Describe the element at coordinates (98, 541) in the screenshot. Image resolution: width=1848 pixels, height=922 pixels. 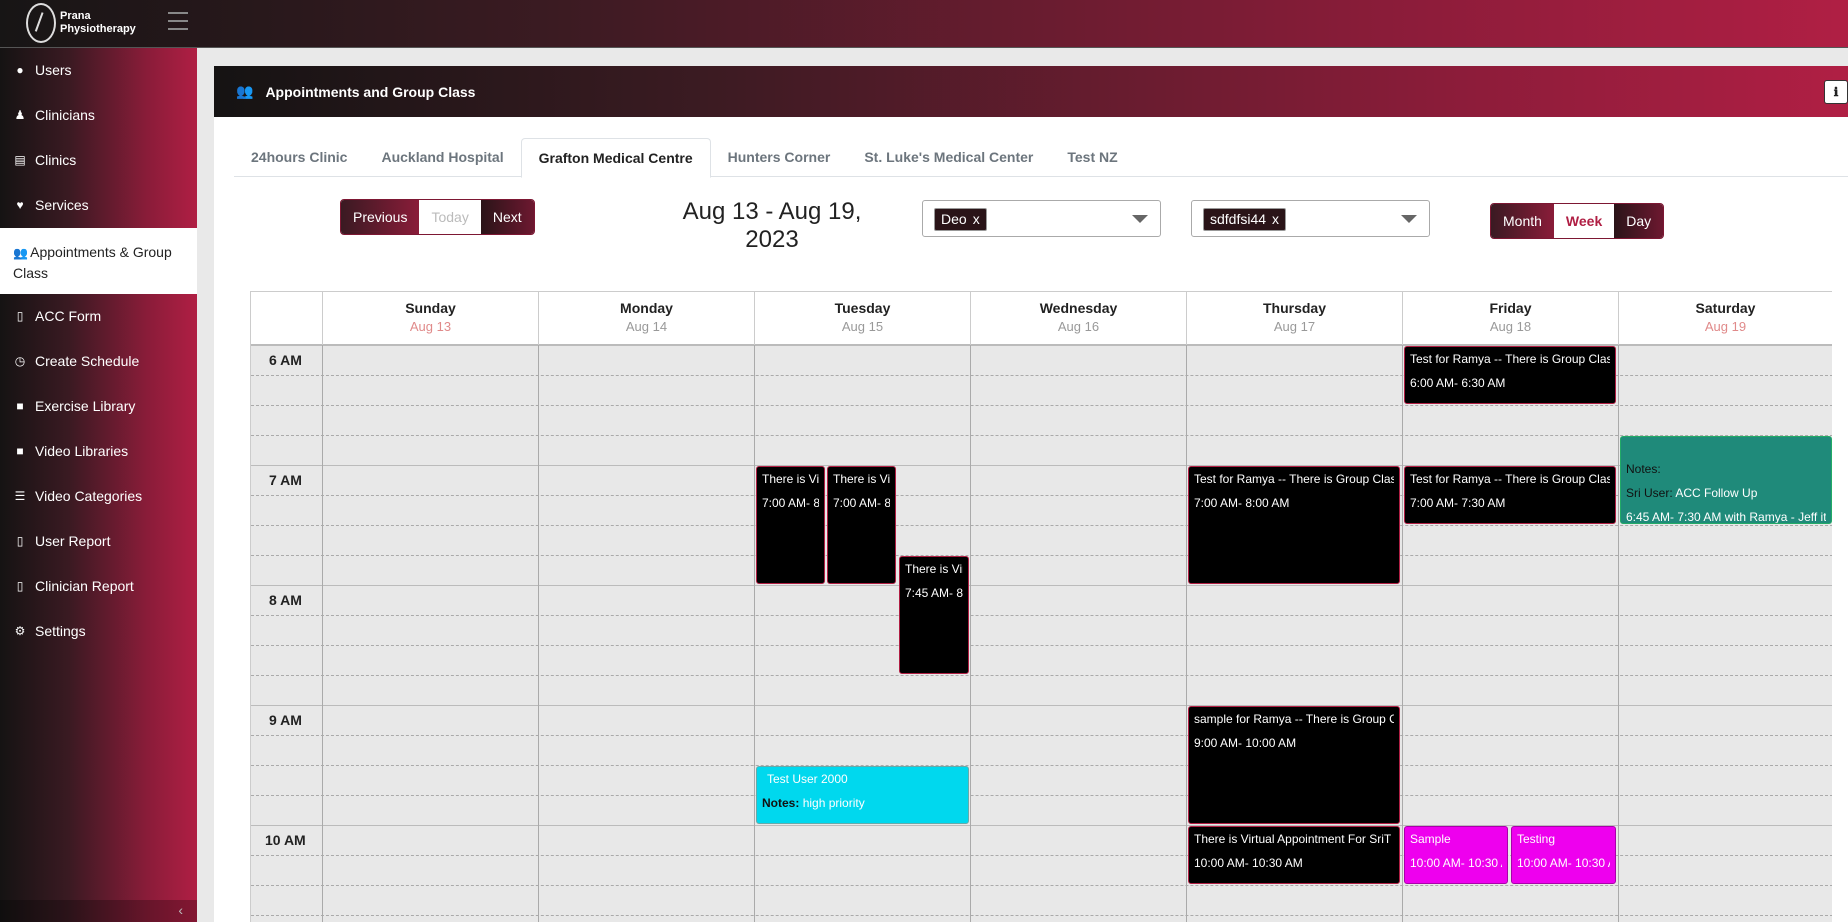
I see `sidebar-item-user-report: ▯ User Report` at that location.